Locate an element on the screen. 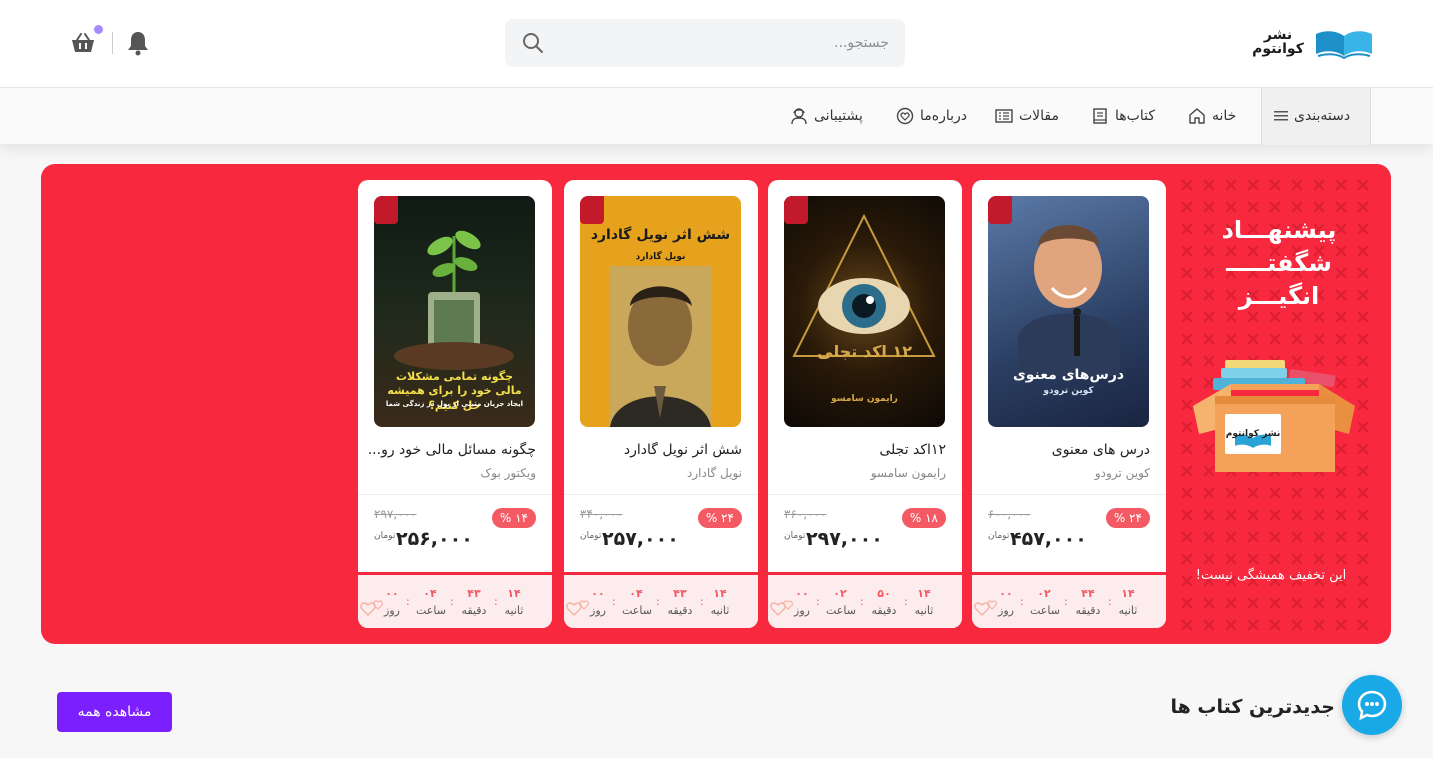 This screenshot has height=758, width=1433. gift-box-illustration is located at coordinates (1274, 416).